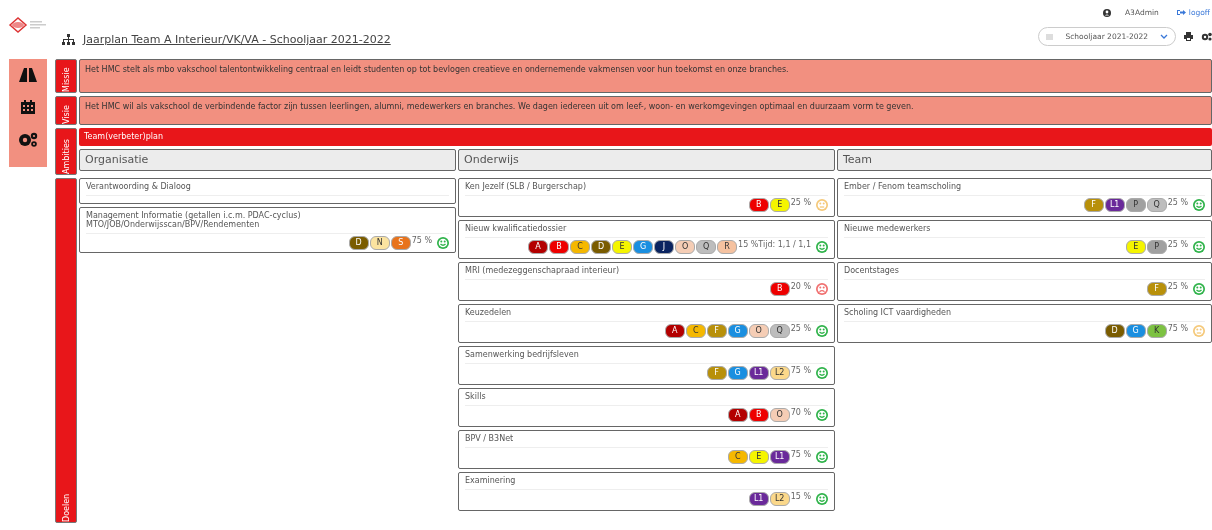 This screenshot has width=1212, height=530. Describe the element at coordinates (646, 323) in the screenshot. I see `goal-card: Keuzedelen A C F G O Q 25 %` at that location.